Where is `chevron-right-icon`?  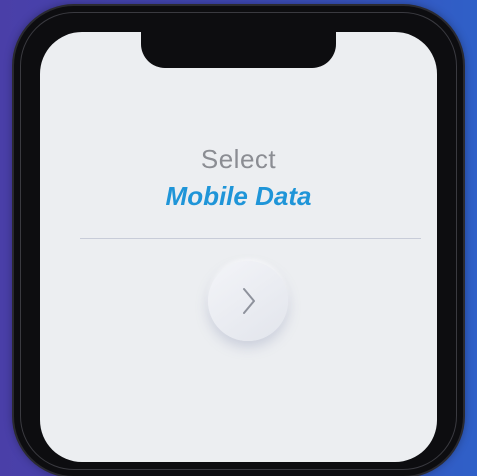 chevron-right-icon is located at coordinates (249, 301).